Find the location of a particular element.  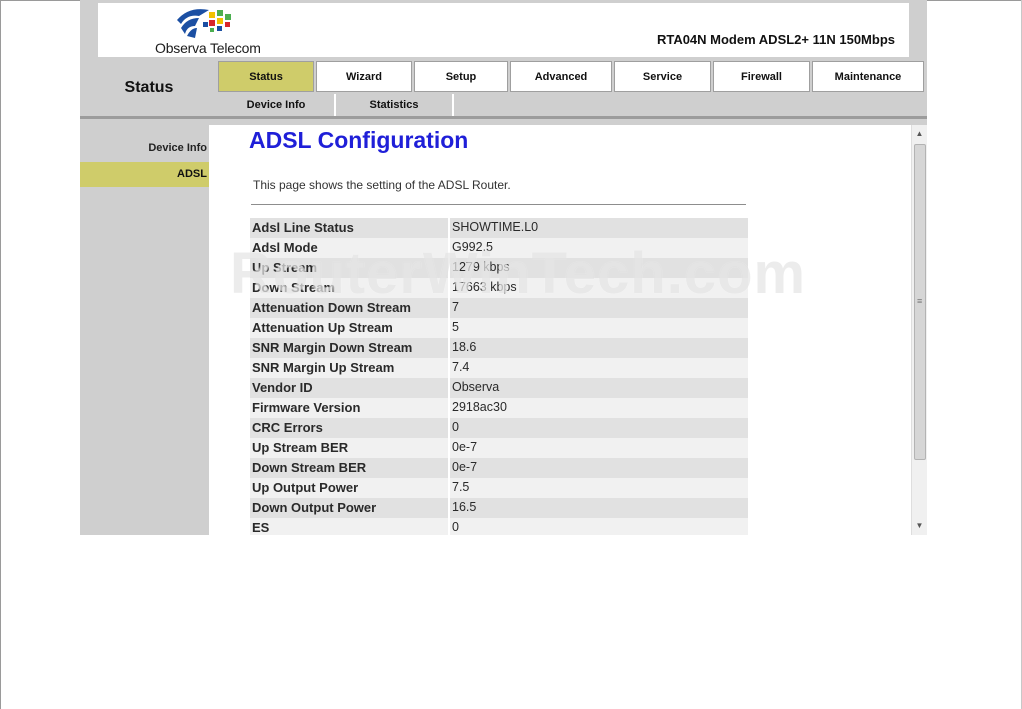

table-row: Attenuation Down Stream 7 is located at coordinates (499, 308).